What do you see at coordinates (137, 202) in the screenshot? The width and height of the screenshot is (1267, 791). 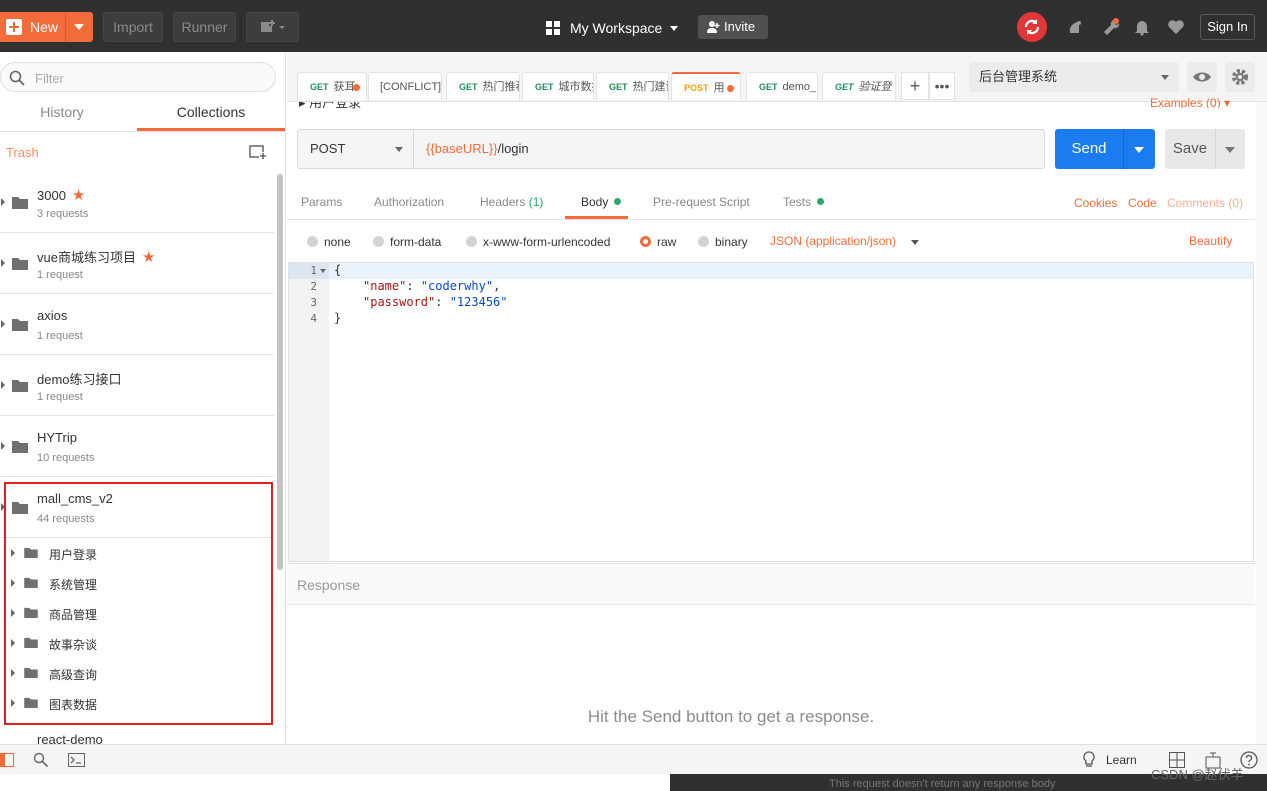 I see `collection-item: 3000 ★ 3 requests` at bounding box center [137, 202].